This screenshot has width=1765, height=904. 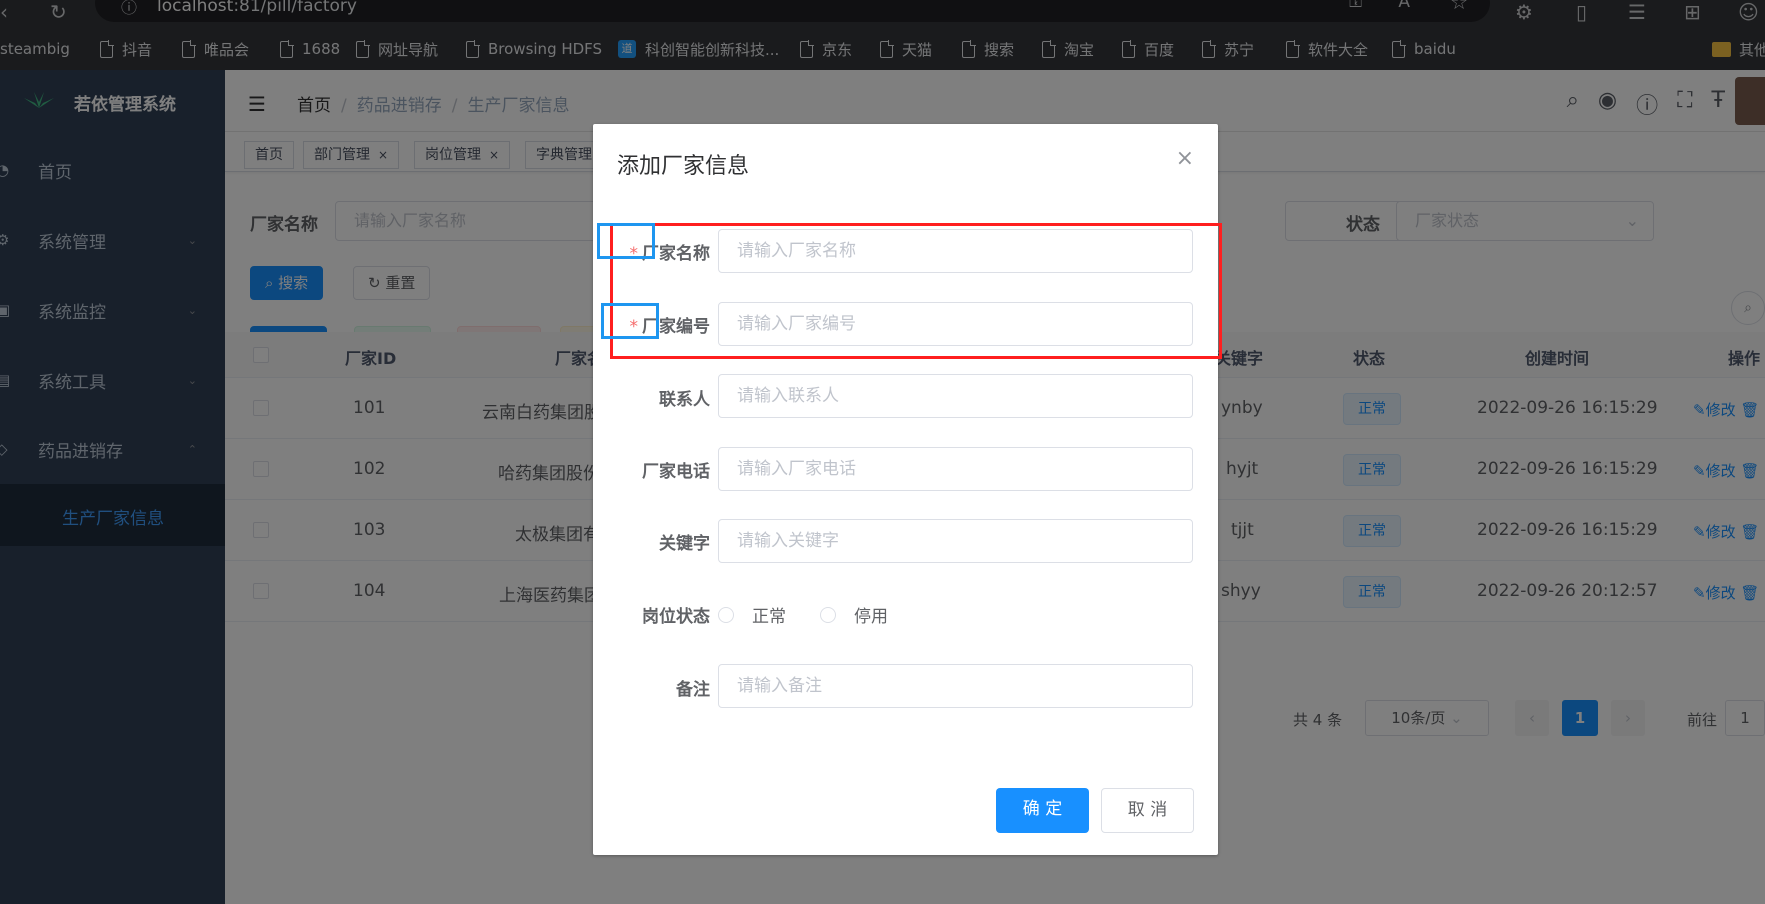 I want to click on contact-input: 请输入联系人, so click(x=955, y=396).